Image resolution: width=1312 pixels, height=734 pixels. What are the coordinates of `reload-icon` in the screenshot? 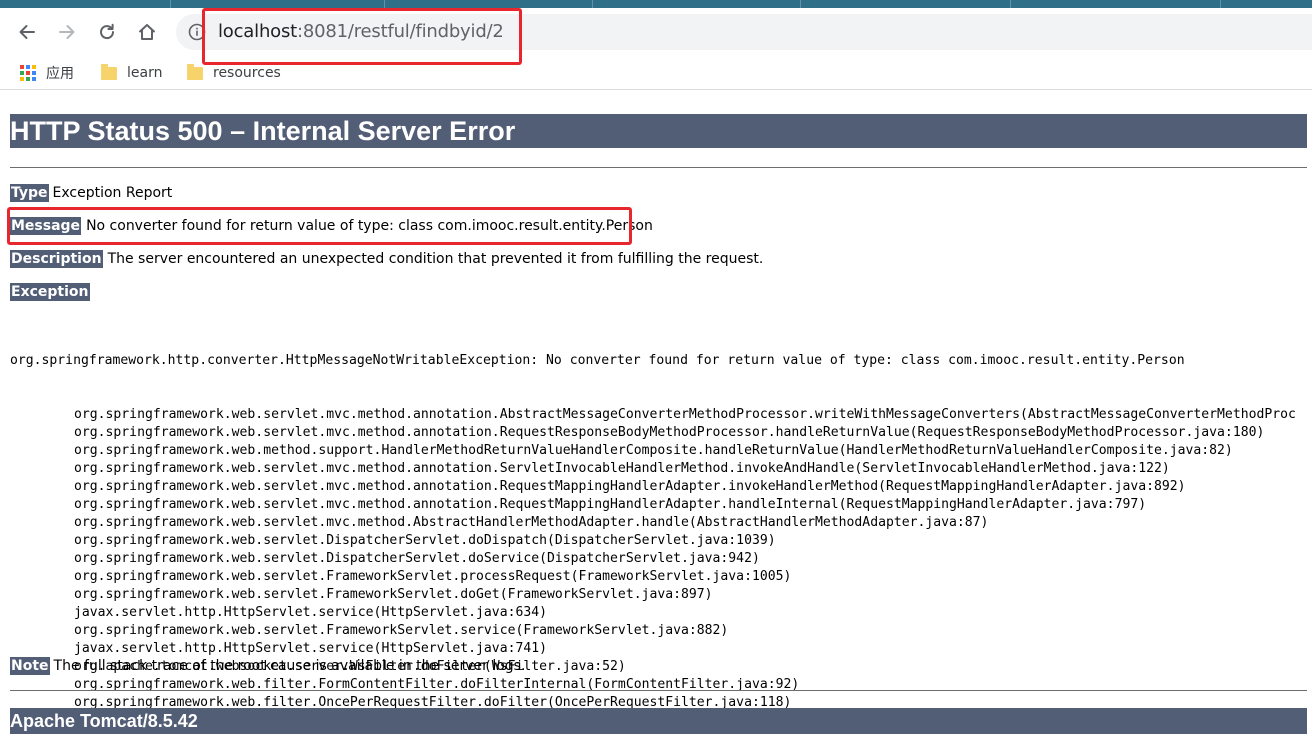 It's located at (107, 31).